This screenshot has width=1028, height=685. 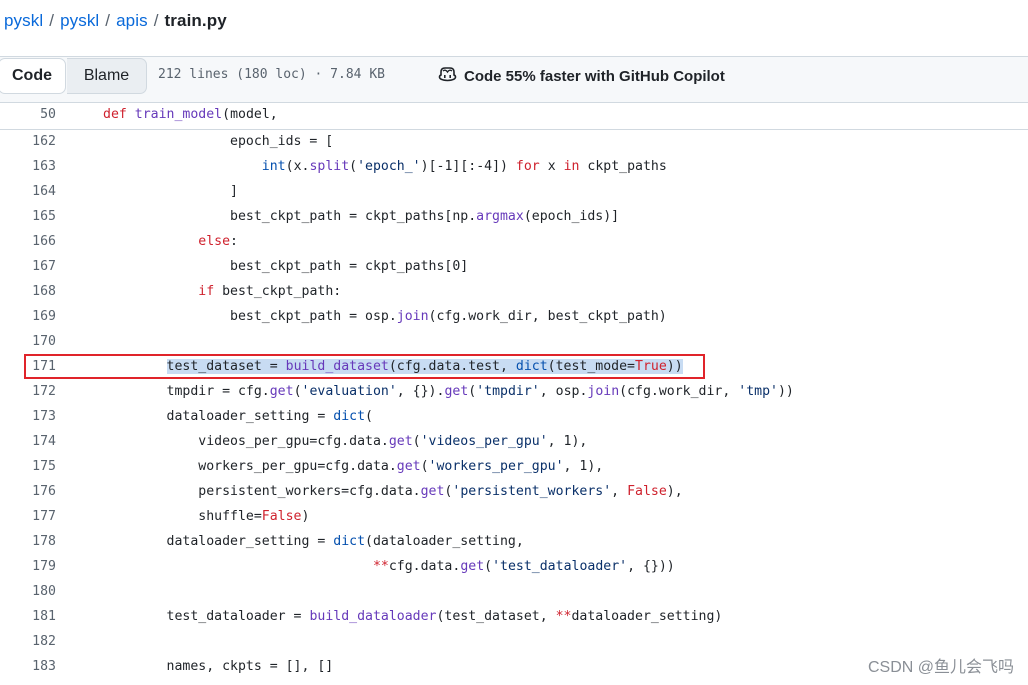 What do you see at coordinates (514, 591) in the screenshot?
I see `code-line: 180` at bounding box center [514, 591].